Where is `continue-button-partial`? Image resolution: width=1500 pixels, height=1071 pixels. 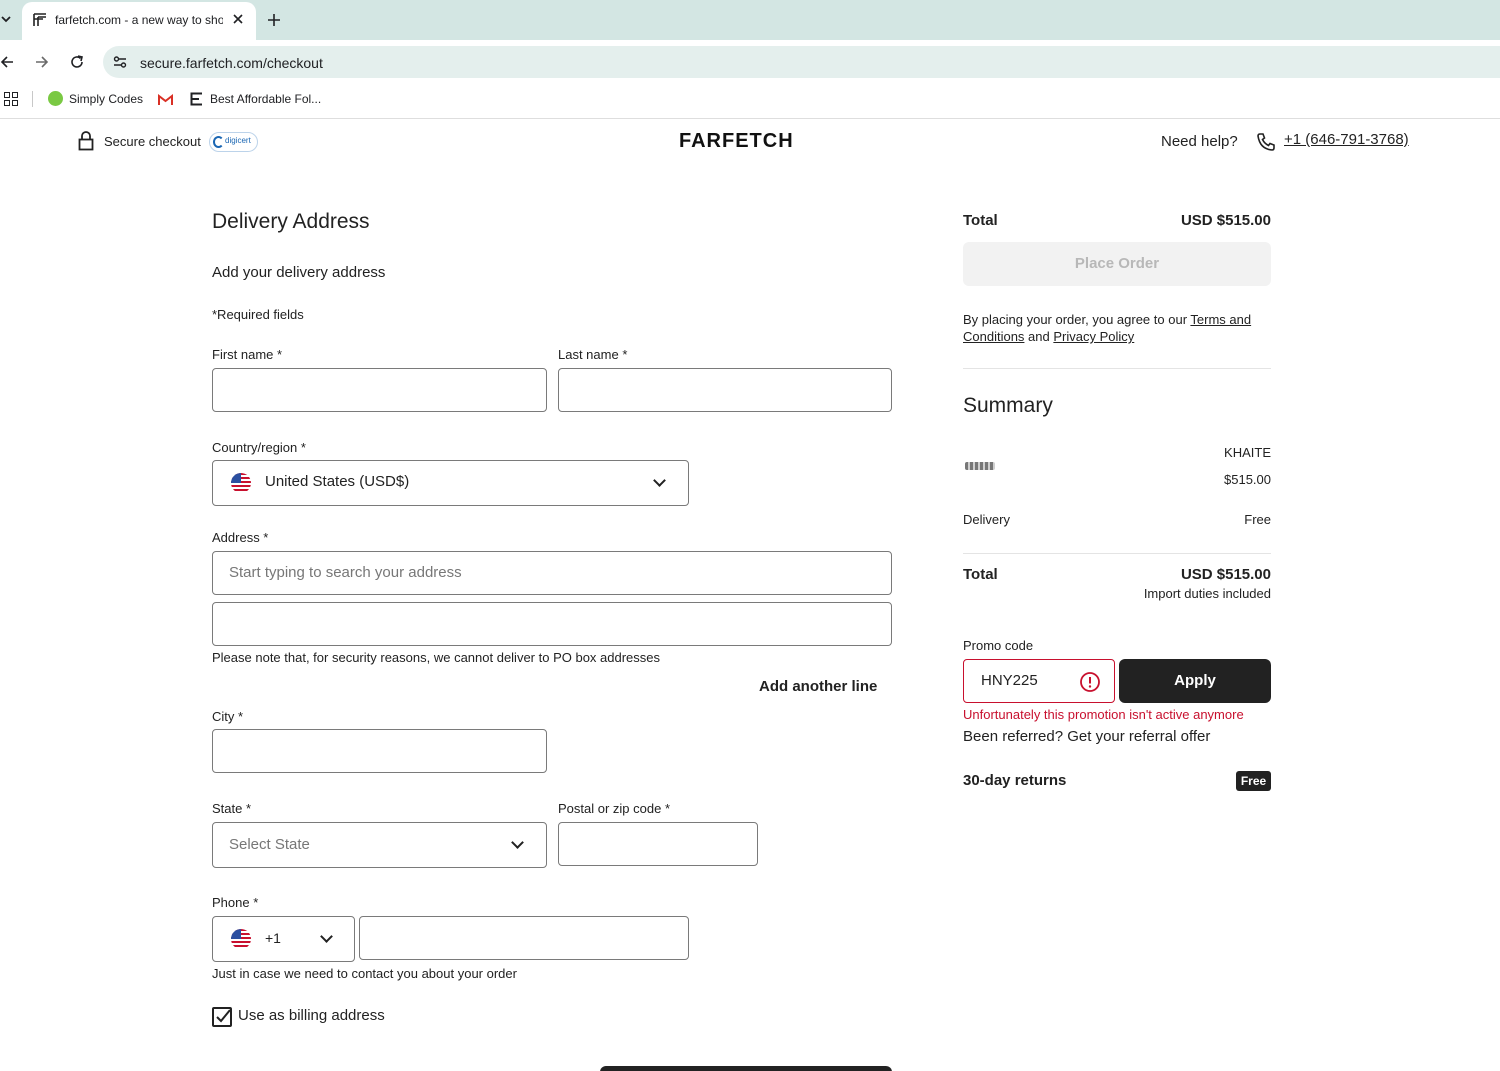
continue-button-partial is located at coordinates (746, 1068).